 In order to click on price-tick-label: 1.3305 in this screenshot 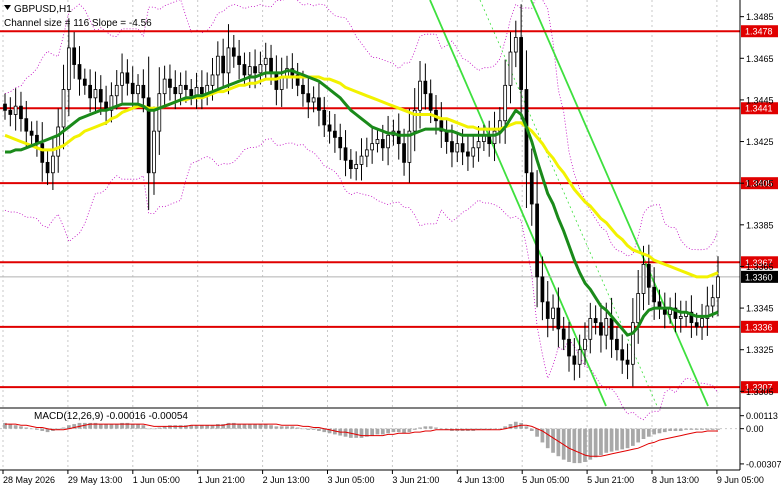, I will do `click(760, 392)`.